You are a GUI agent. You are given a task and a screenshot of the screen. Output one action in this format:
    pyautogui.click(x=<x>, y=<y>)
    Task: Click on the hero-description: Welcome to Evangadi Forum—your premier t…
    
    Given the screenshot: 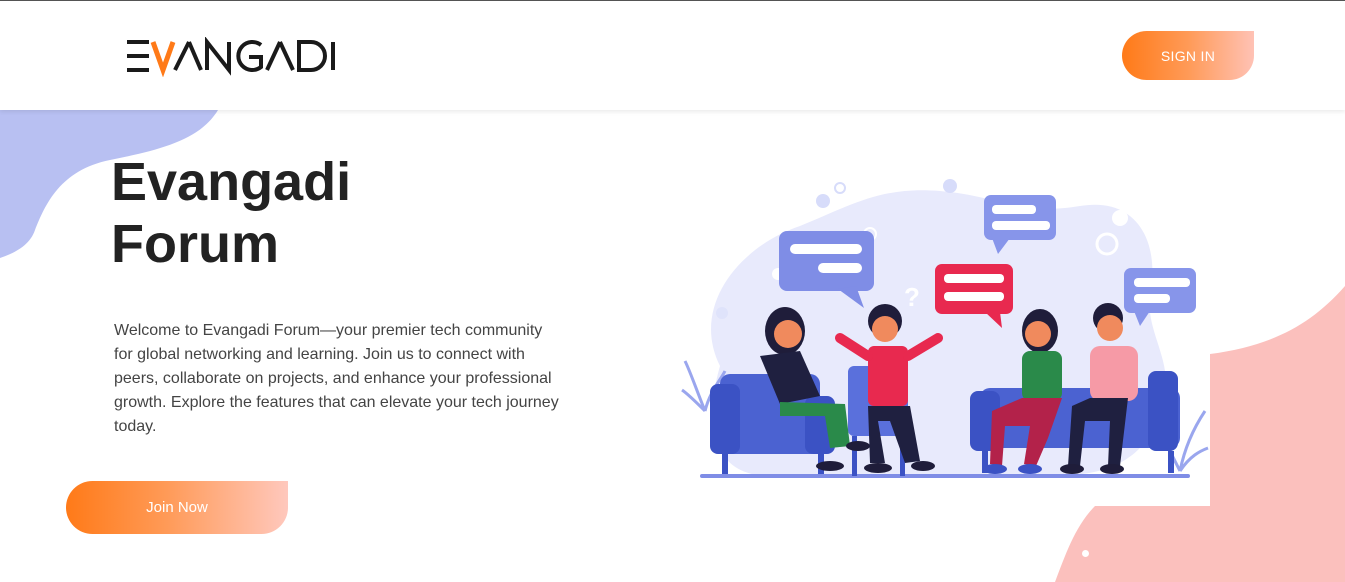 What is the action you would take?
    pyautogui.click(x=336, y=378)
    